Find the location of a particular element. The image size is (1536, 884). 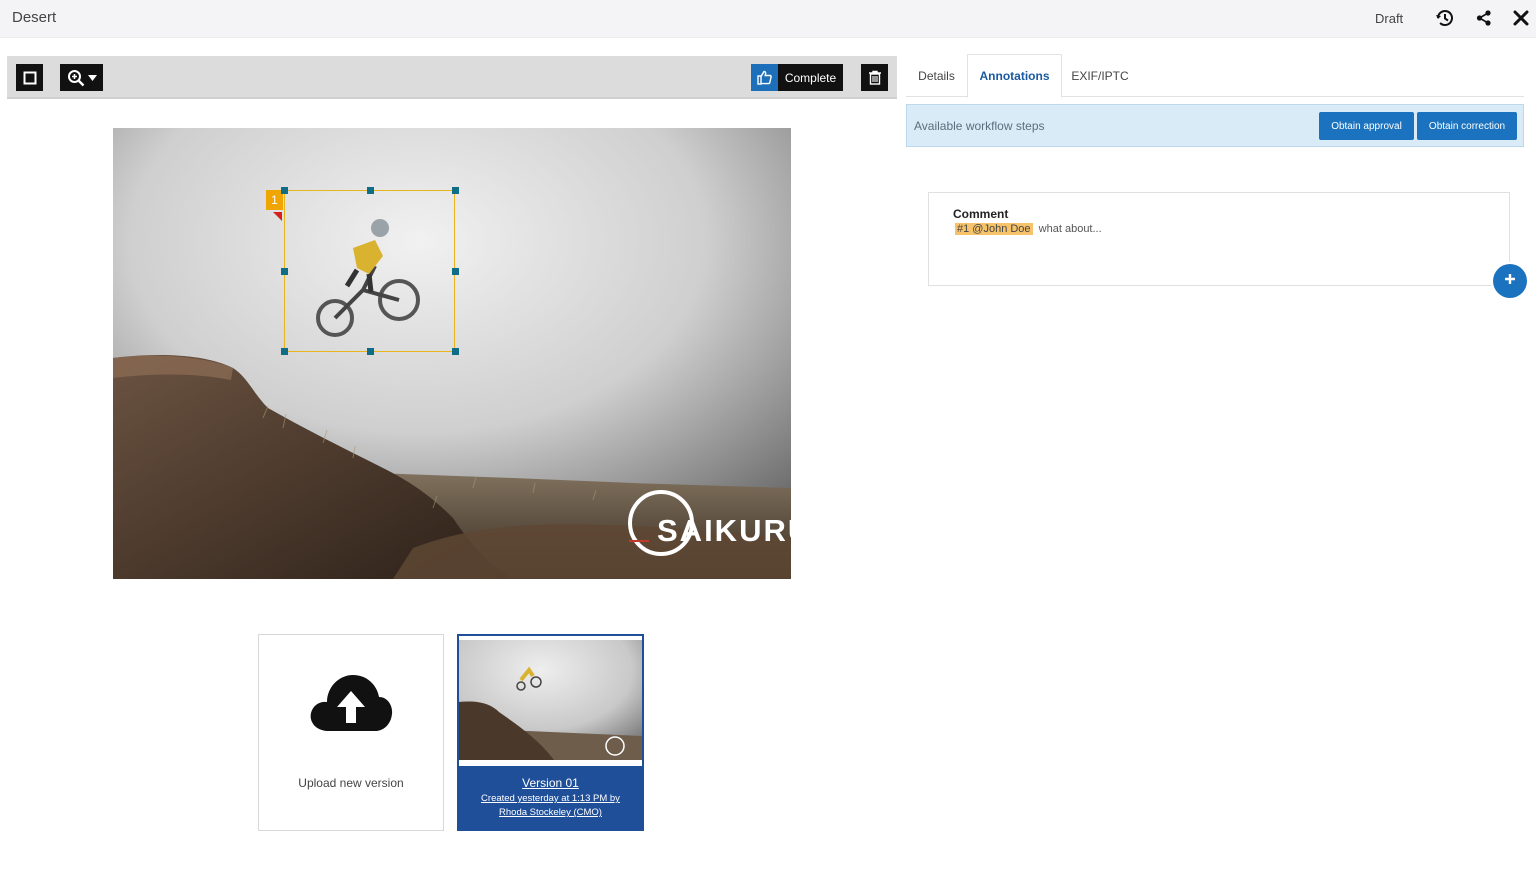

close-icon is located at coordinates (1521, 18).